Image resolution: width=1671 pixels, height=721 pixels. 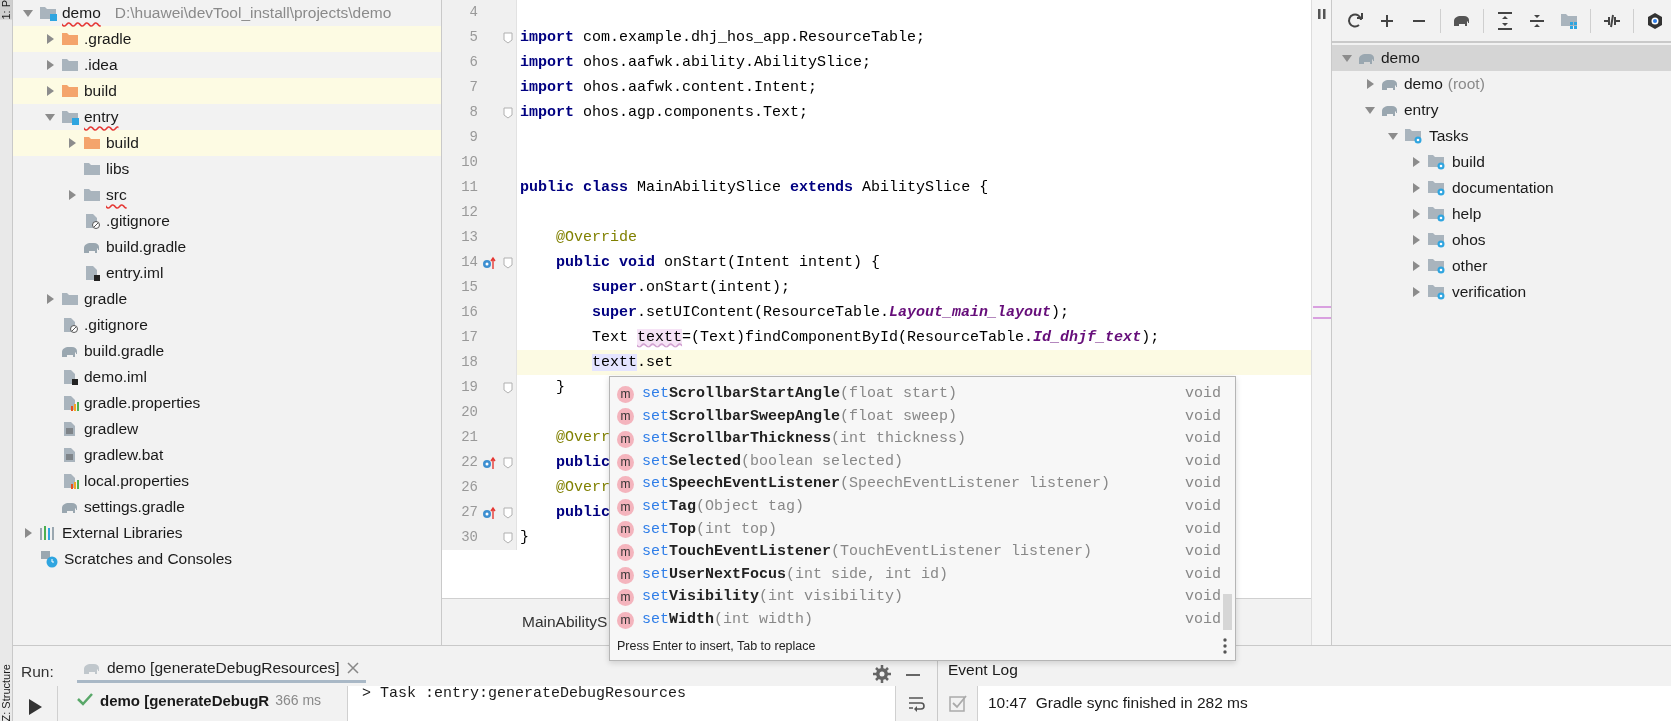 What do you see at coordinates (227, 273) in the screenshot?
I see `tree-item: entry.iml` at bounding box center [227, 273].